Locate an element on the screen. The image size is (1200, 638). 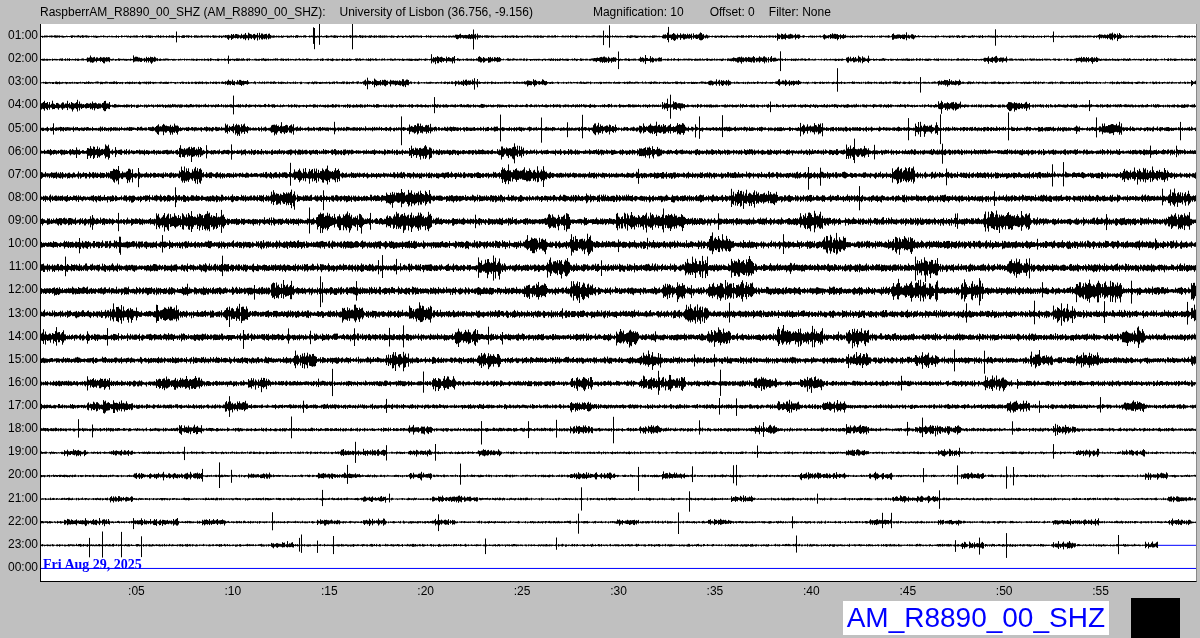
hour-label: 18:00 is located at coordinates (22, 429).